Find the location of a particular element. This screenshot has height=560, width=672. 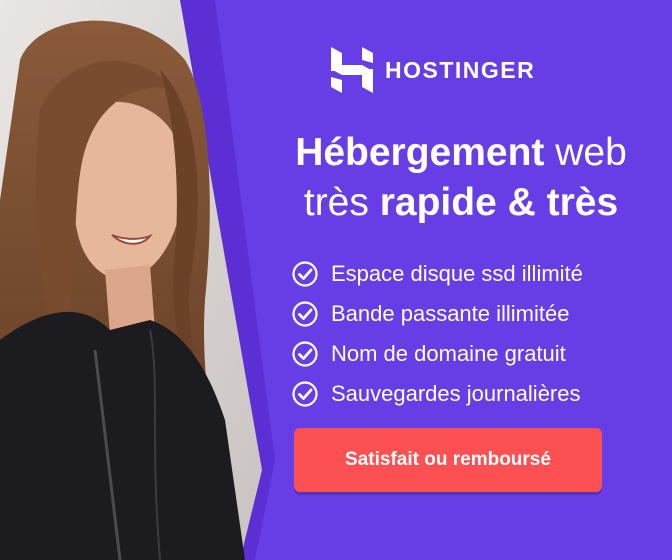

hostinger-logo: HOSTINGER is located at coordinates (433, 70).